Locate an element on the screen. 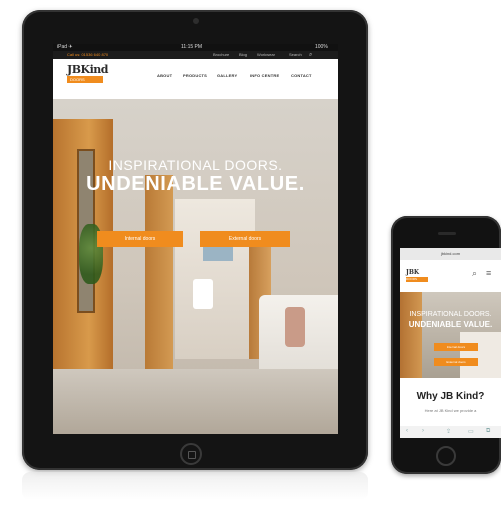 This screenshot has width=501, height=506. site-logo: JBKind DOORS is located at coordinates (87, 74).